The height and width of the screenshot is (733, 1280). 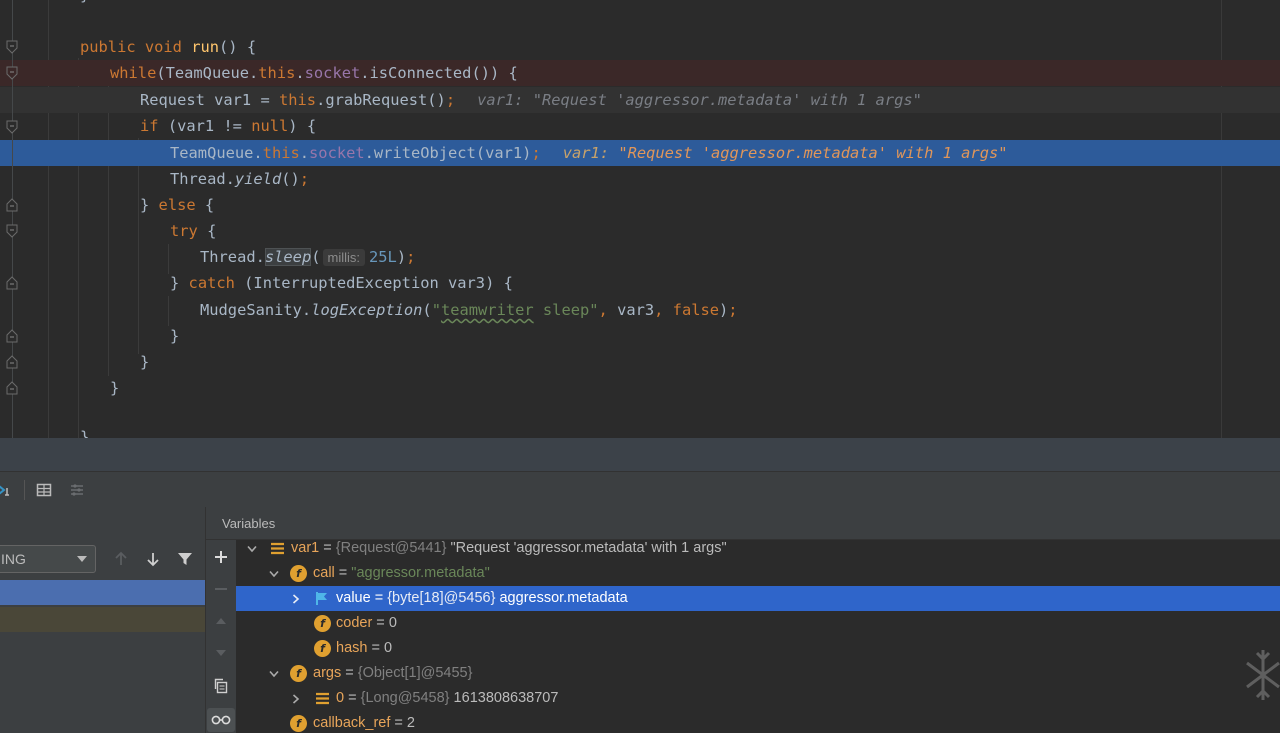 I want to click on table-view-icon, so click(x=44, y=490).